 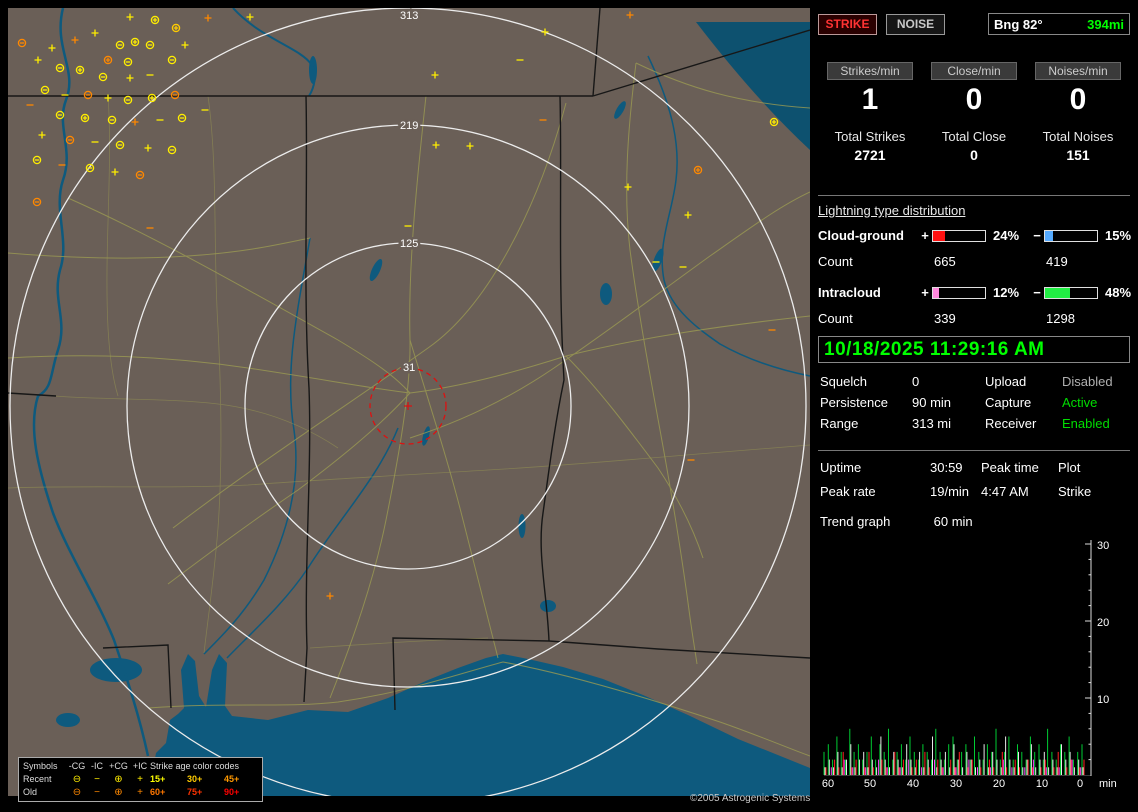 I want to click on x-tick-30: 30, so click(x=956, y=784).